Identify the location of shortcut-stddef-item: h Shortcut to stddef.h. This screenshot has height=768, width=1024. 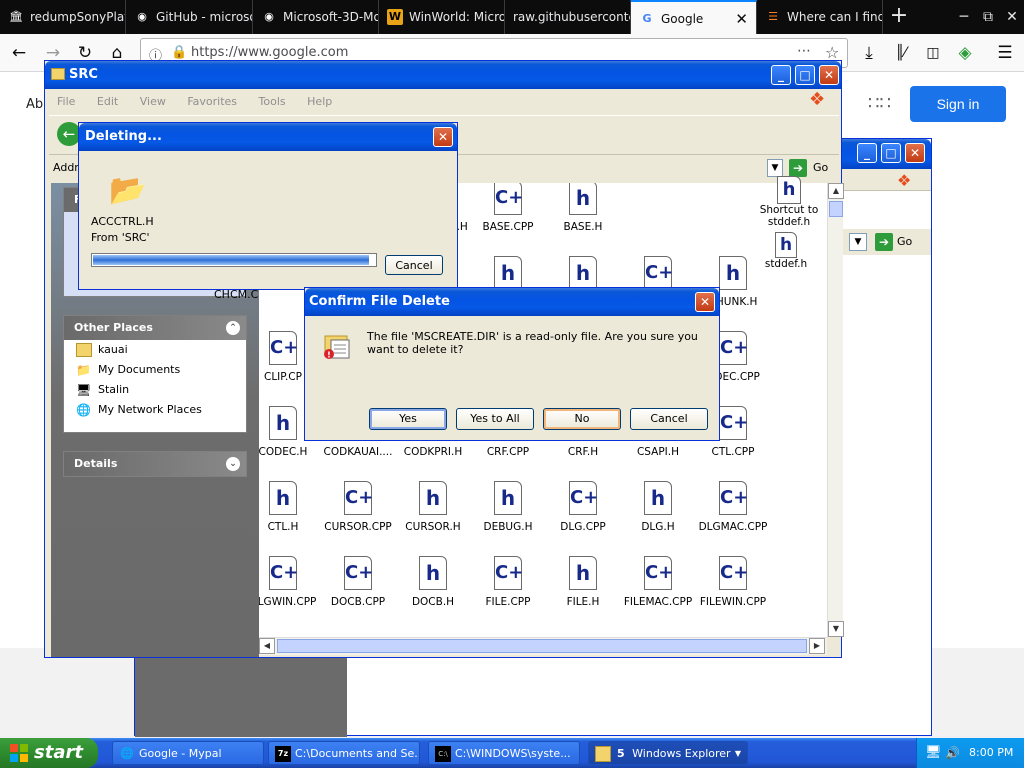
(789, 202).